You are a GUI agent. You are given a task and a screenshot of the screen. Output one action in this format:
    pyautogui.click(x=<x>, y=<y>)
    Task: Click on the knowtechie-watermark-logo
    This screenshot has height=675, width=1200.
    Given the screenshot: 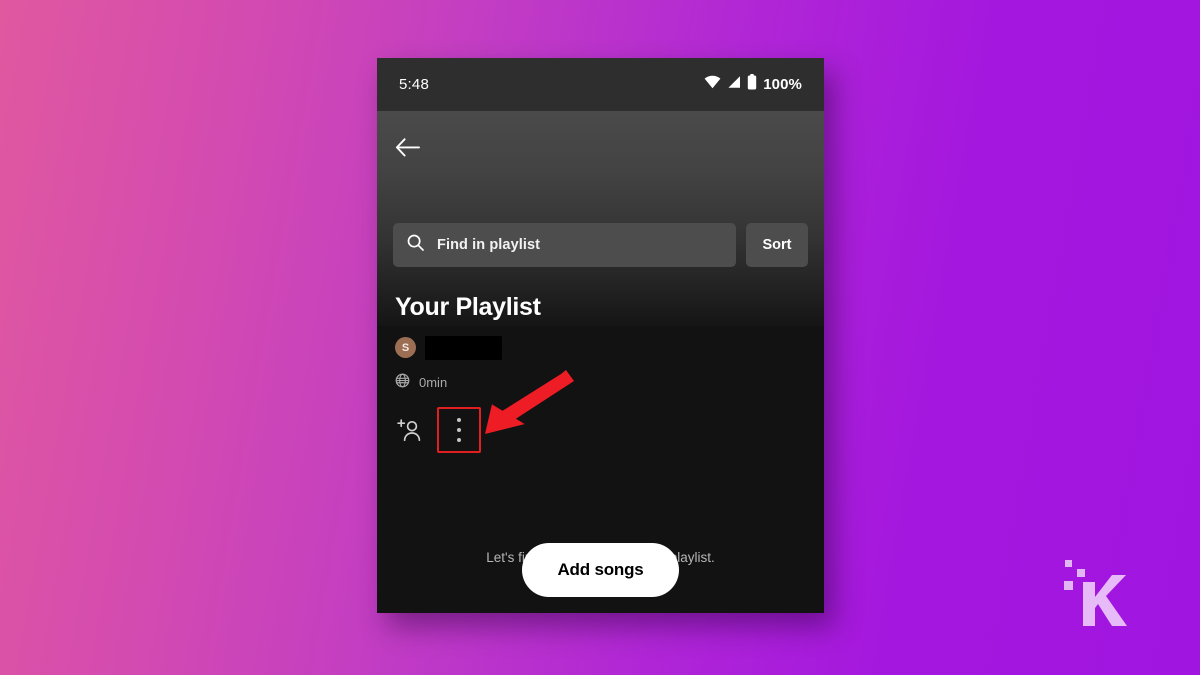 What is the action you would take?
    pyautogui.click(x=1095, y=593)
    